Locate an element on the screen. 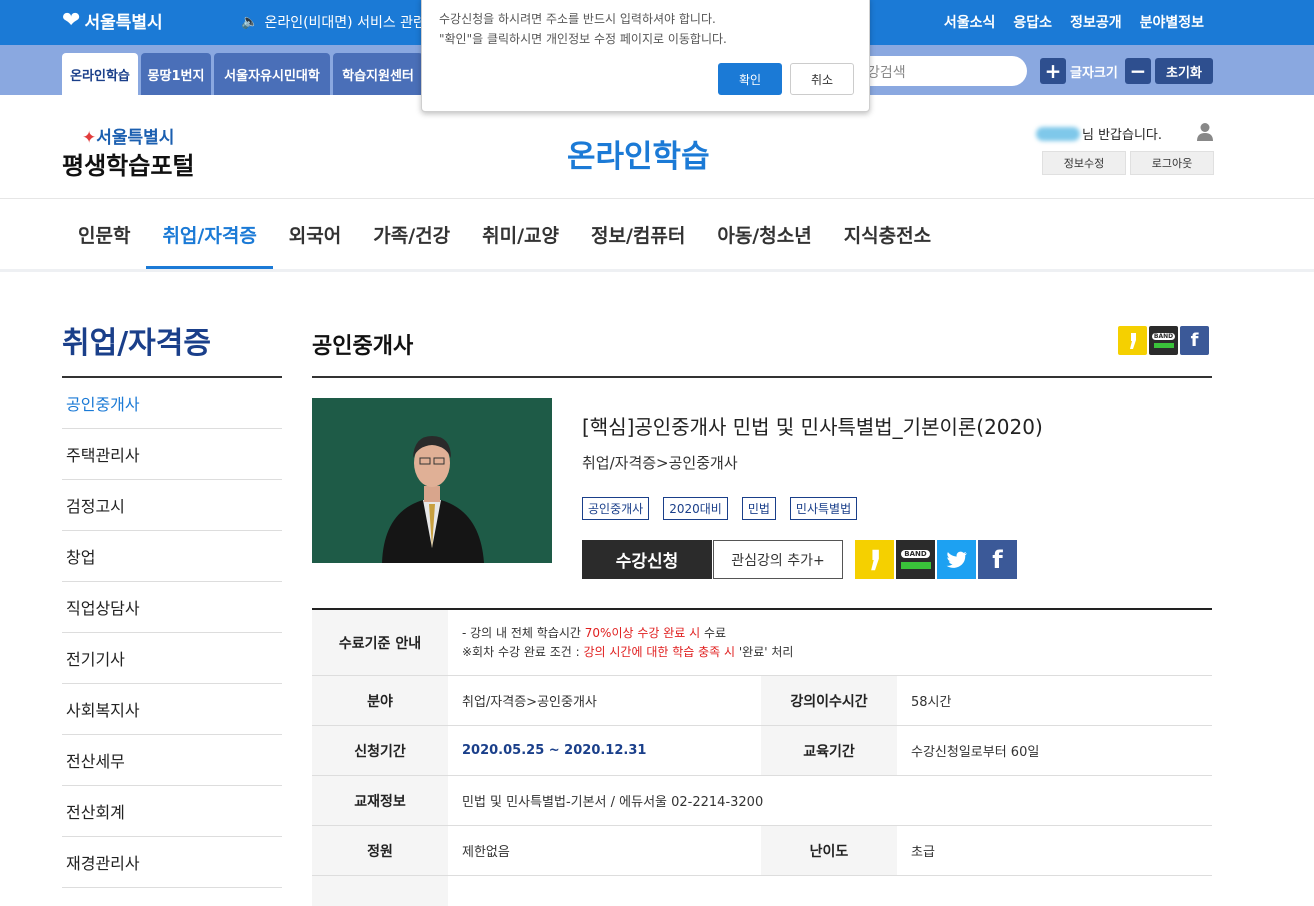 Image resolution: width=1314 pixels, height=906 pixels. nav-info-computer: 정보/컴퓨터 is located at coordinates (638, 234).